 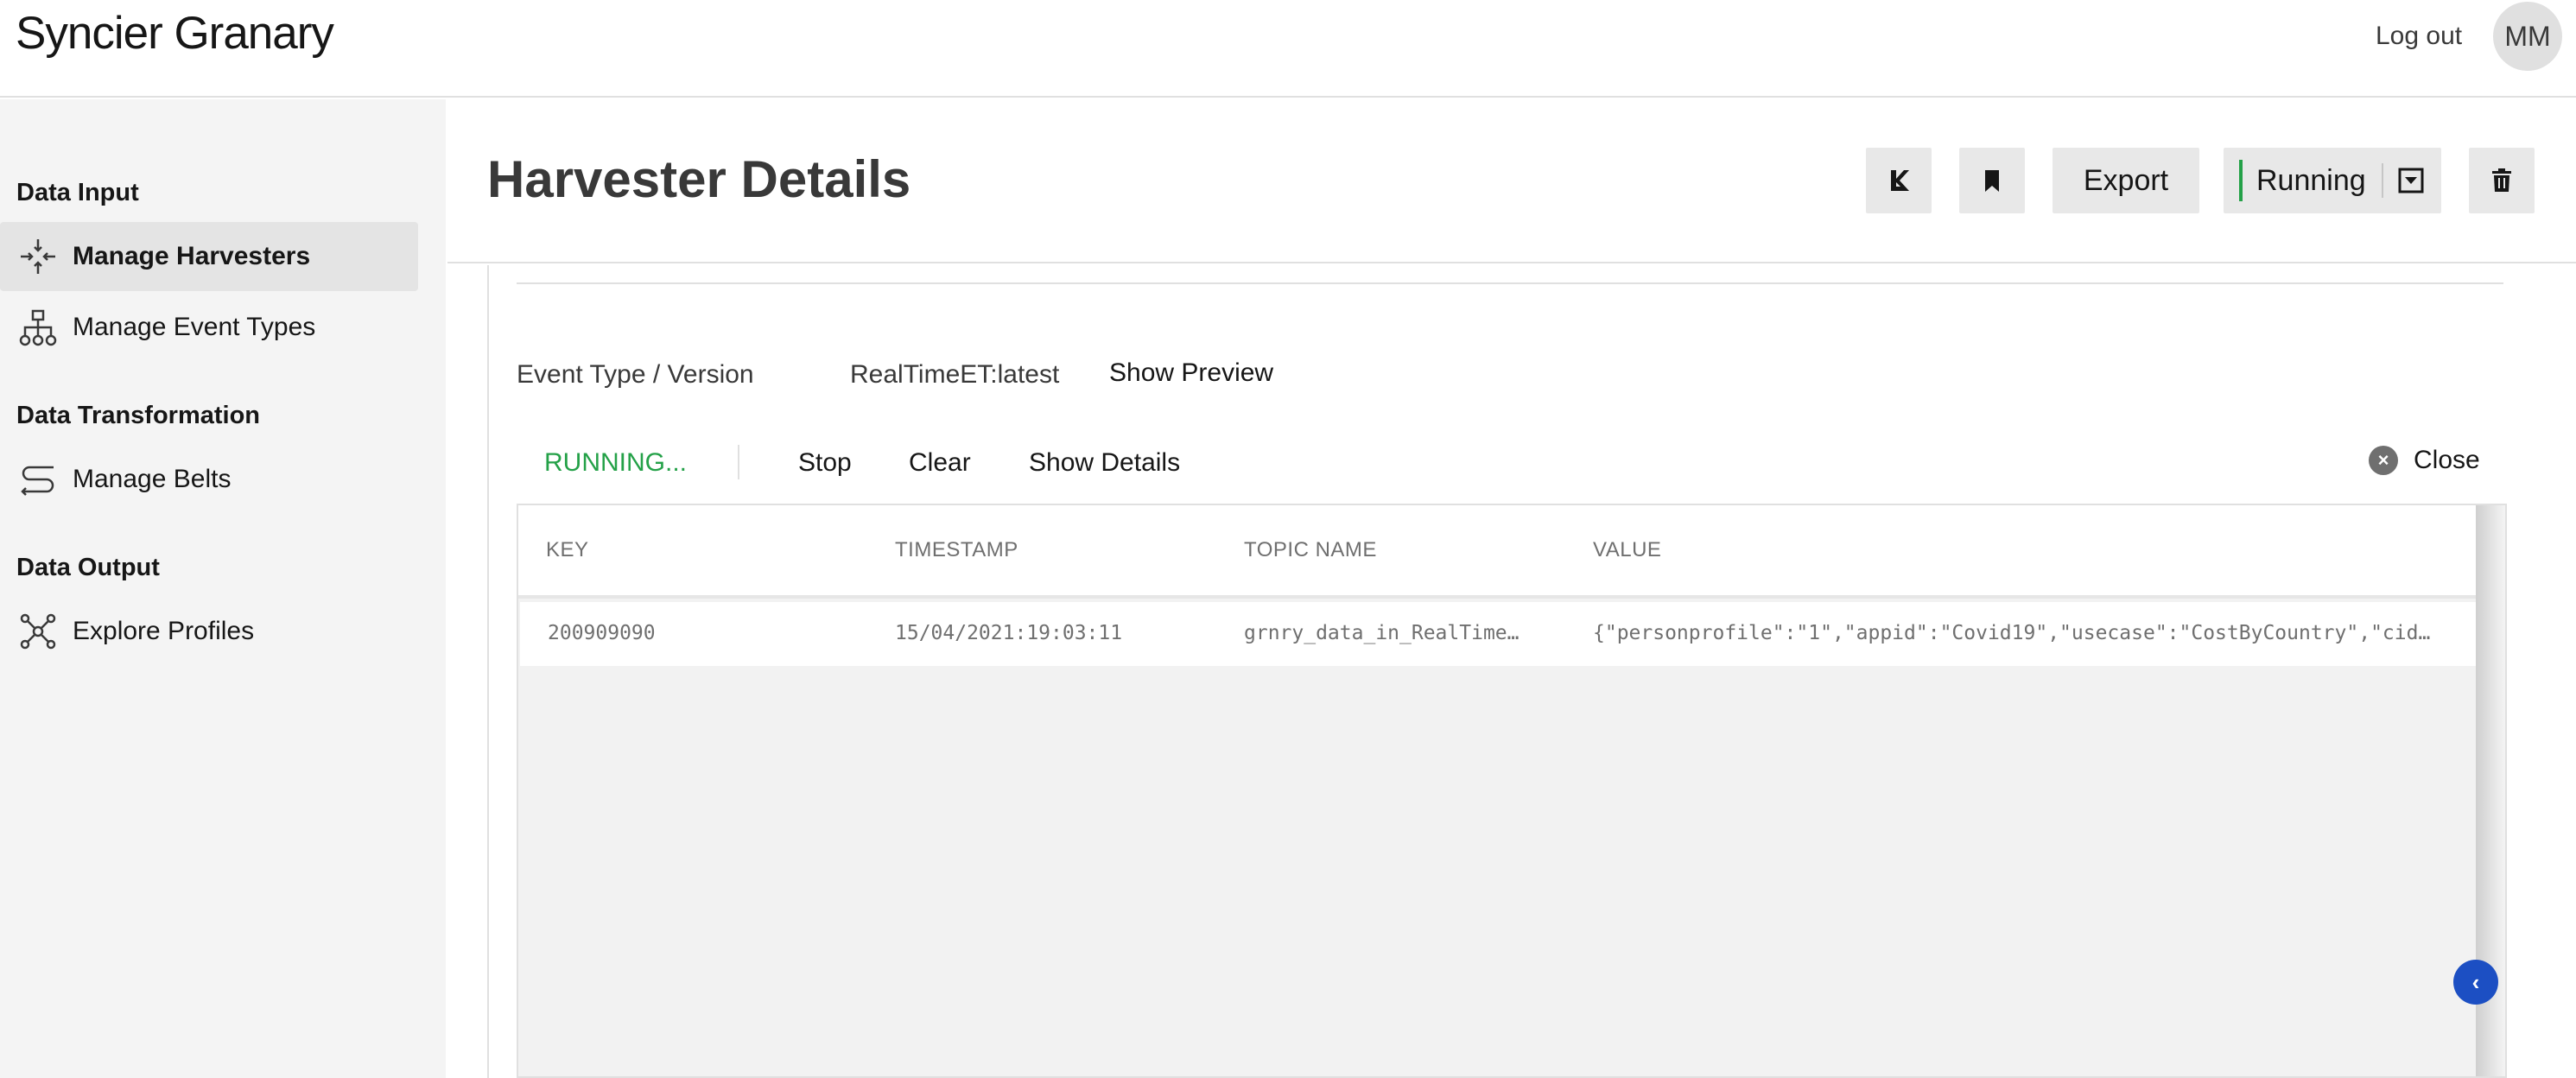 I want to click on logout-link: Log out, so click(x=2419, y=36).